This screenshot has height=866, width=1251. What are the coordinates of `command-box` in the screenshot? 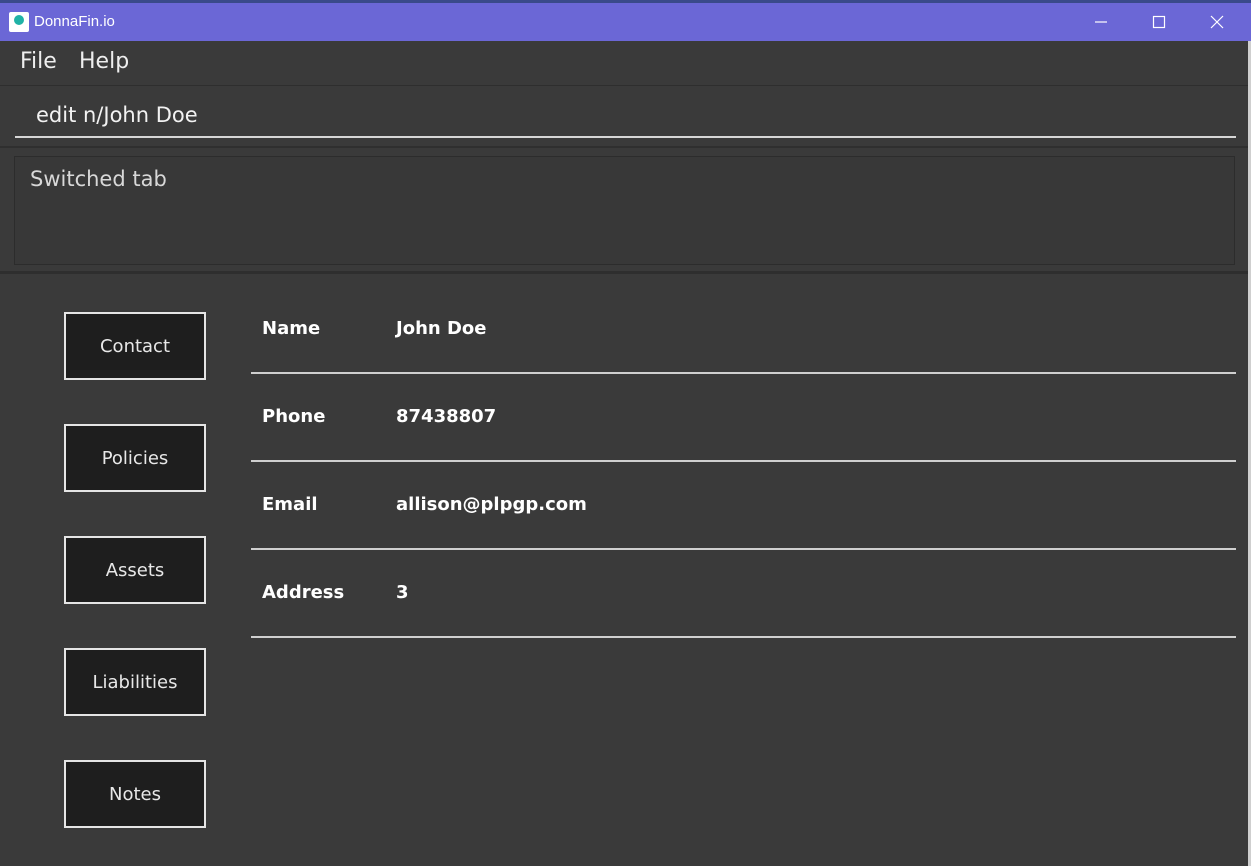 It's located at (625, 117).